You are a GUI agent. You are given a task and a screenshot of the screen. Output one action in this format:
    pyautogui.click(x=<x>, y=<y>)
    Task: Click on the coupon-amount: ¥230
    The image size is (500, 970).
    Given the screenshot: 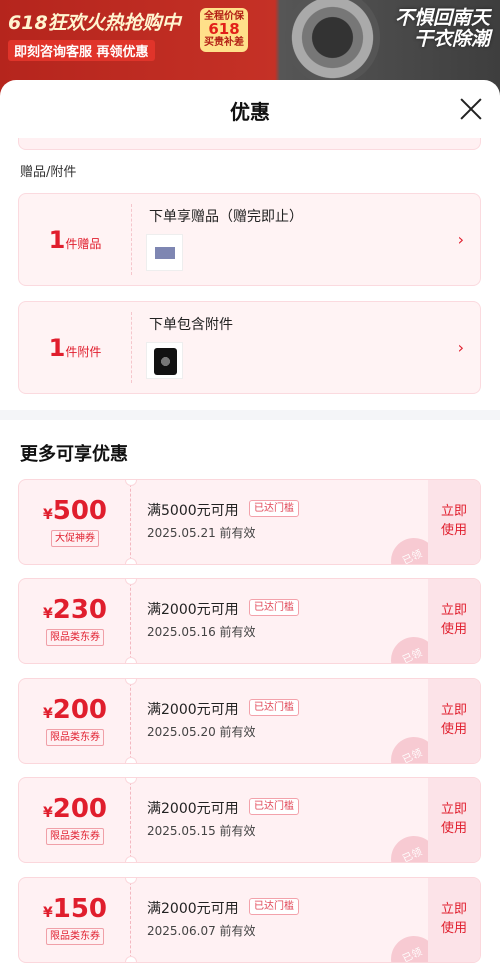 What is the action you would take?
    pyautogui.click(x=75, y=612)
    